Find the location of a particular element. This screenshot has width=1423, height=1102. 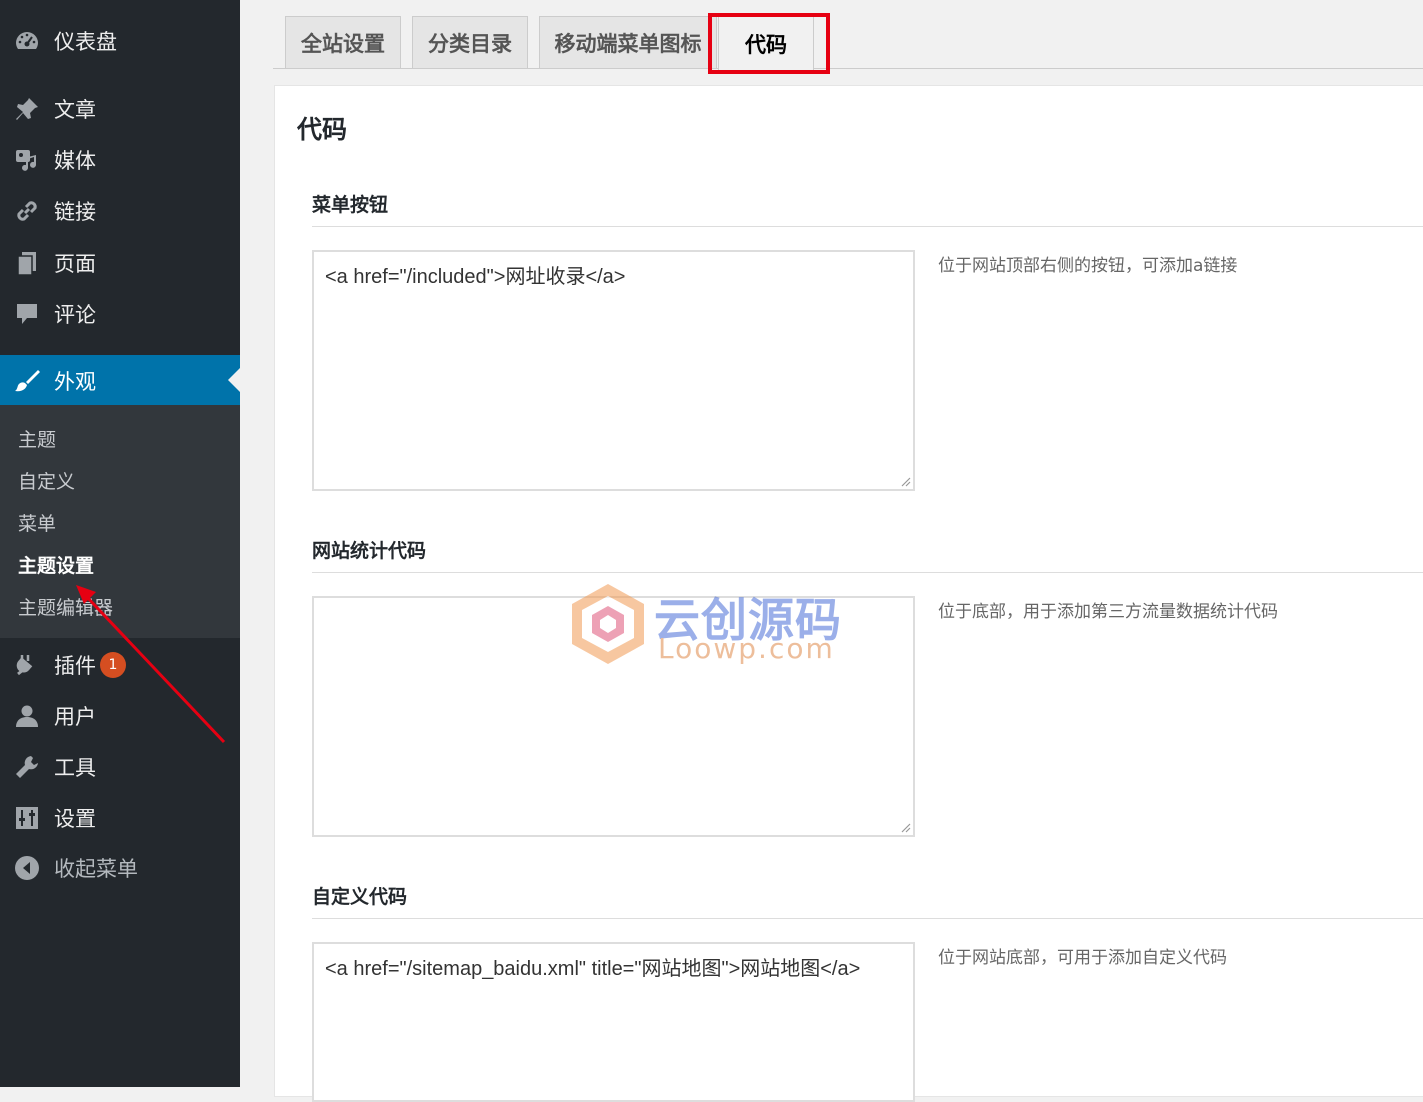

menu-item-media: 媒体 is located at coordinates (120, 160).